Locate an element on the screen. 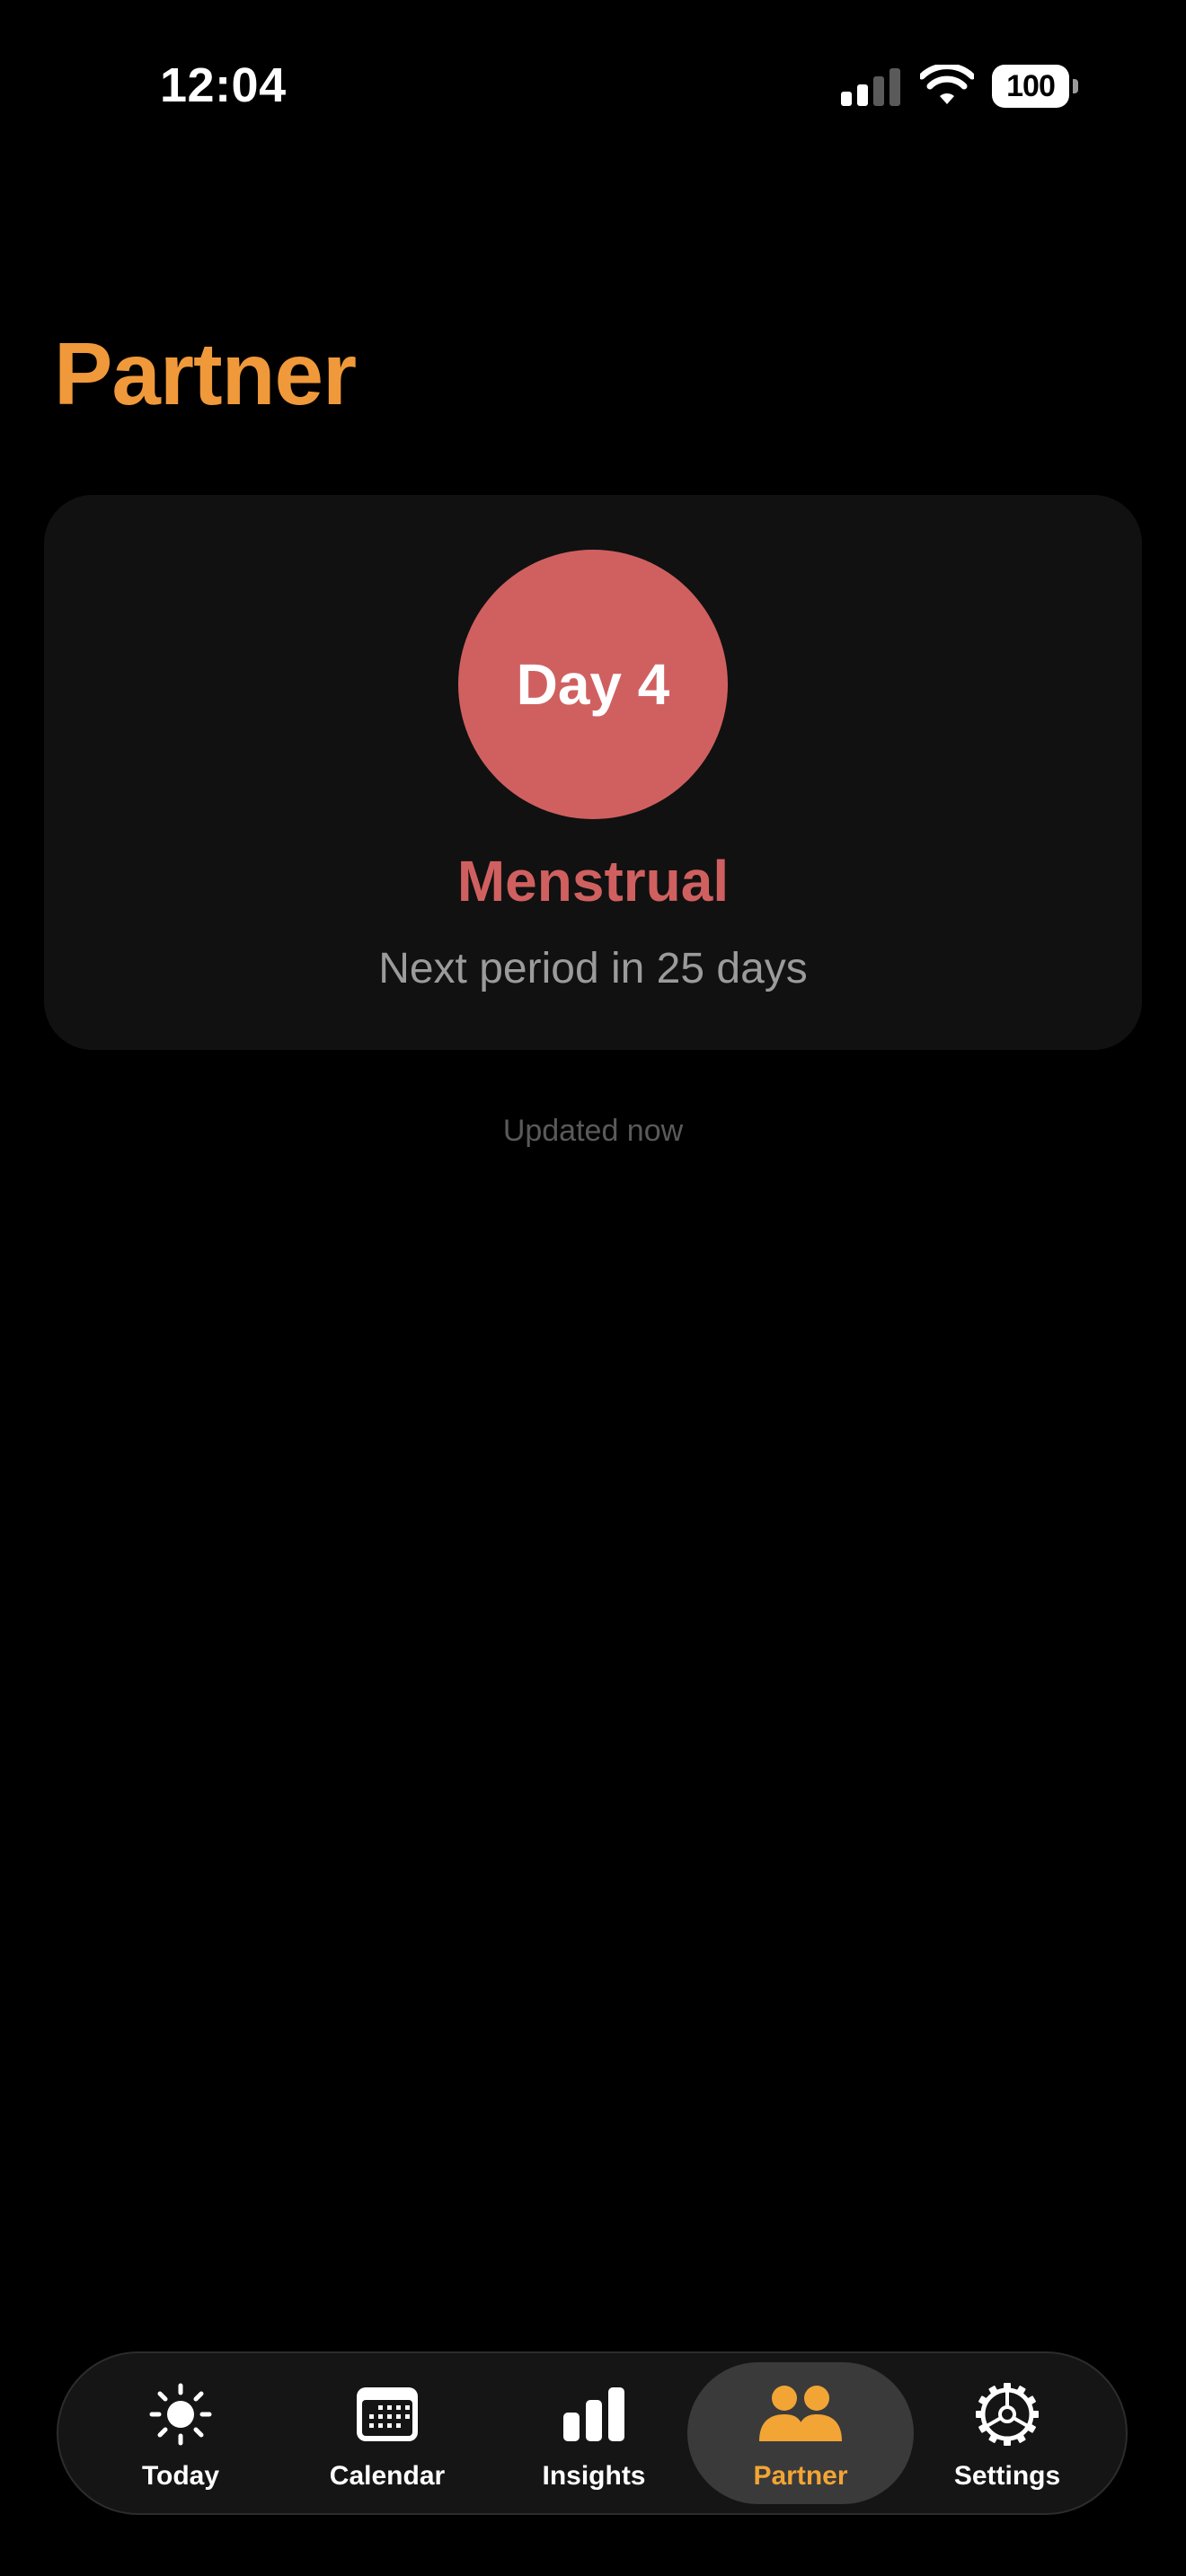 This screenshot has height=2576, width=1186. calendar-icon is located at coordinates (387, 2414).